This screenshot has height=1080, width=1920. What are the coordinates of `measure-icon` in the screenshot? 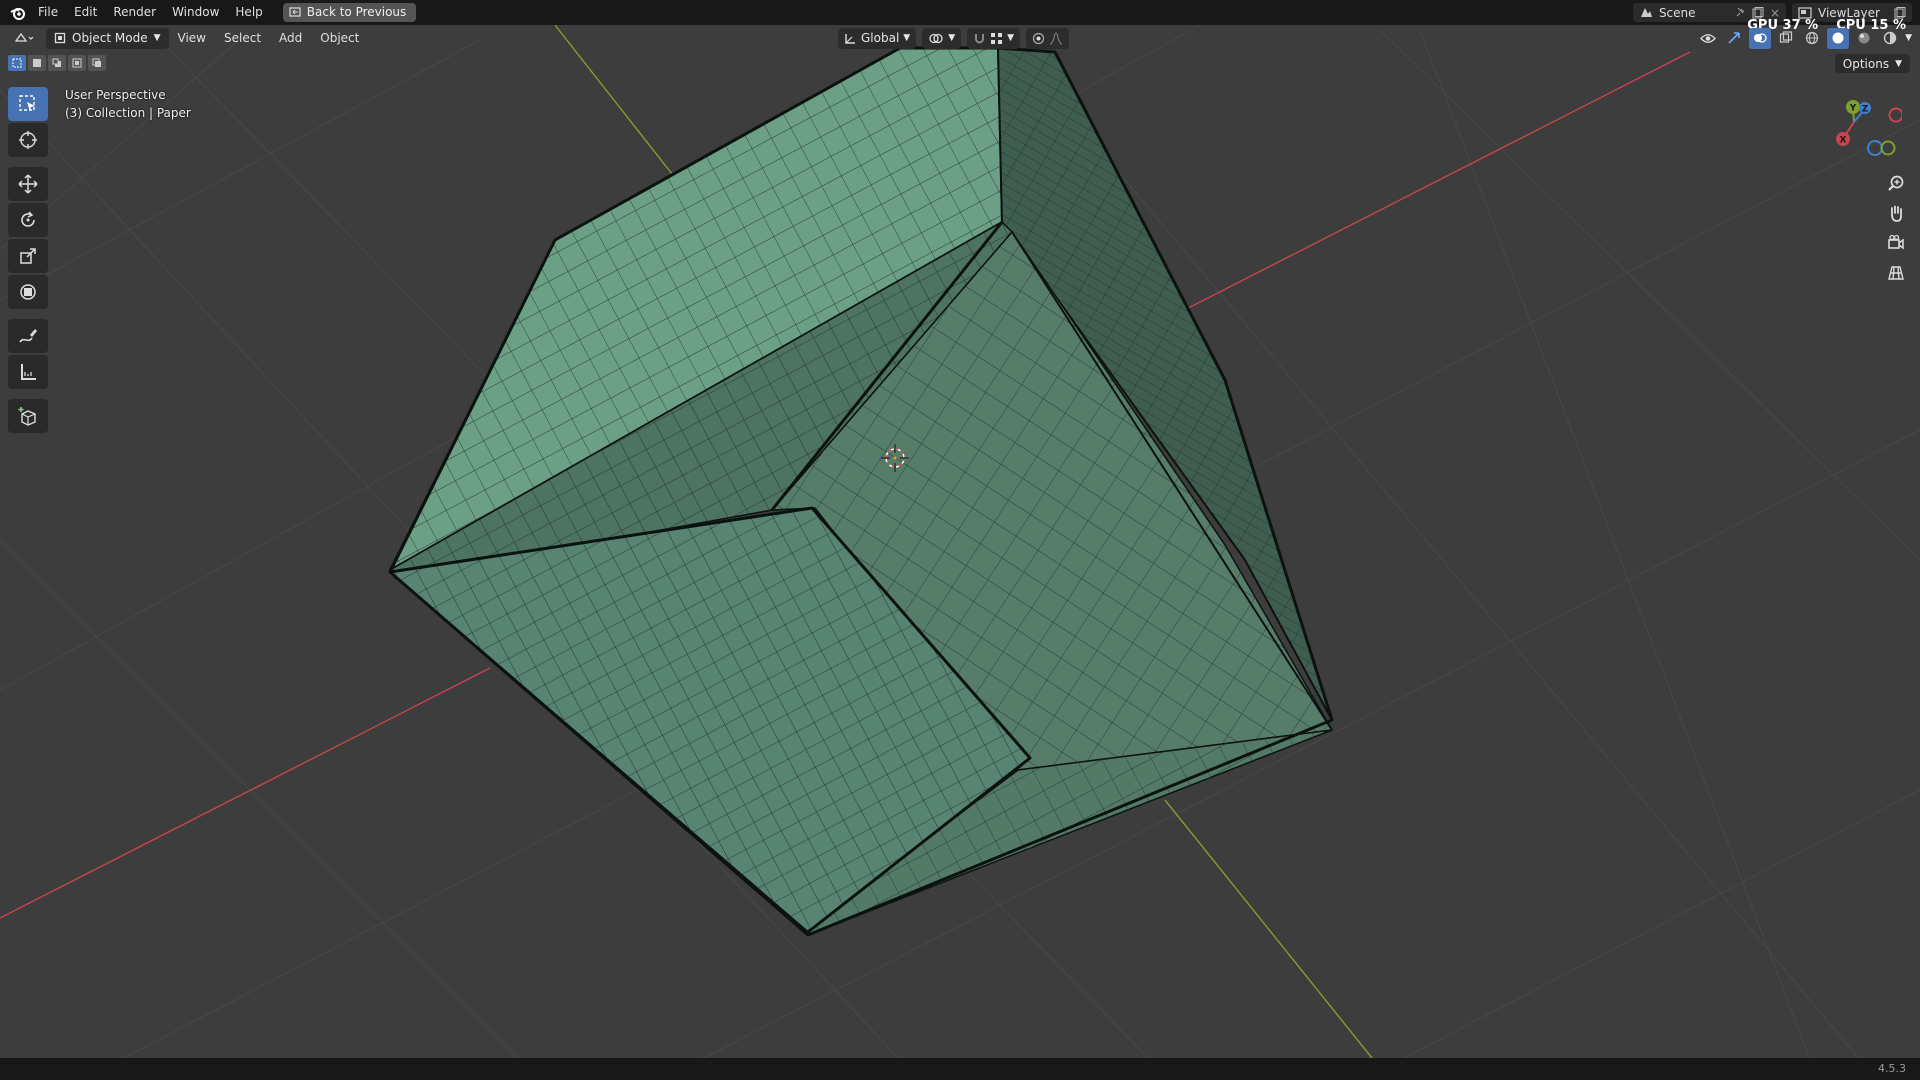 It's located at (28, 372).